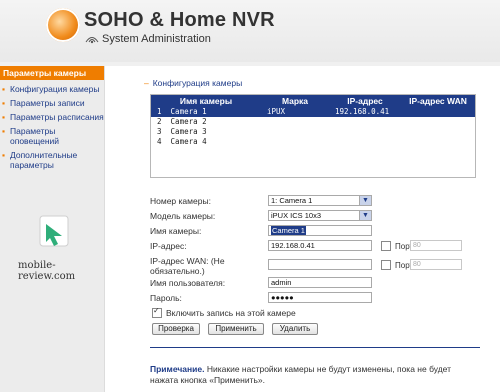 Image resolution: width=500 pixels, height=392 pixels. I want to click on arrow-cursor-icon, so click(54, 231).